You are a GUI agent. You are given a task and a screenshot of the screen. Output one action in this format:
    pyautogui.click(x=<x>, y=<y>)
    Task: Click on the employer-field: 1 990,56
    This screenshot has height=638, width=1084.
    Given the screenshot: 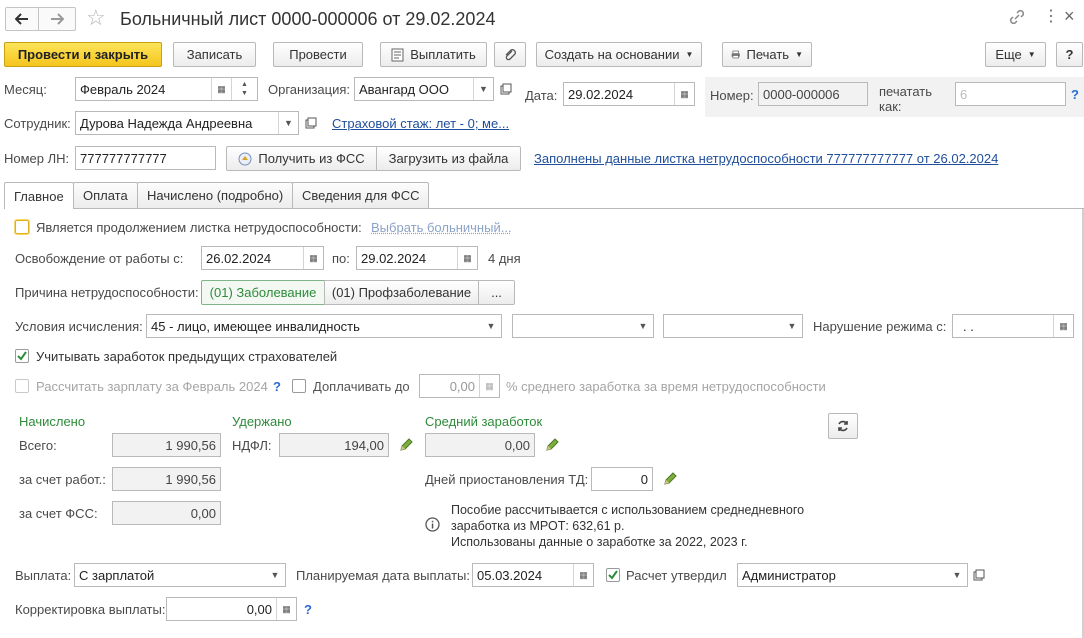 What is the action you would take?
    pyautogui.click(x=166, y=479)
    